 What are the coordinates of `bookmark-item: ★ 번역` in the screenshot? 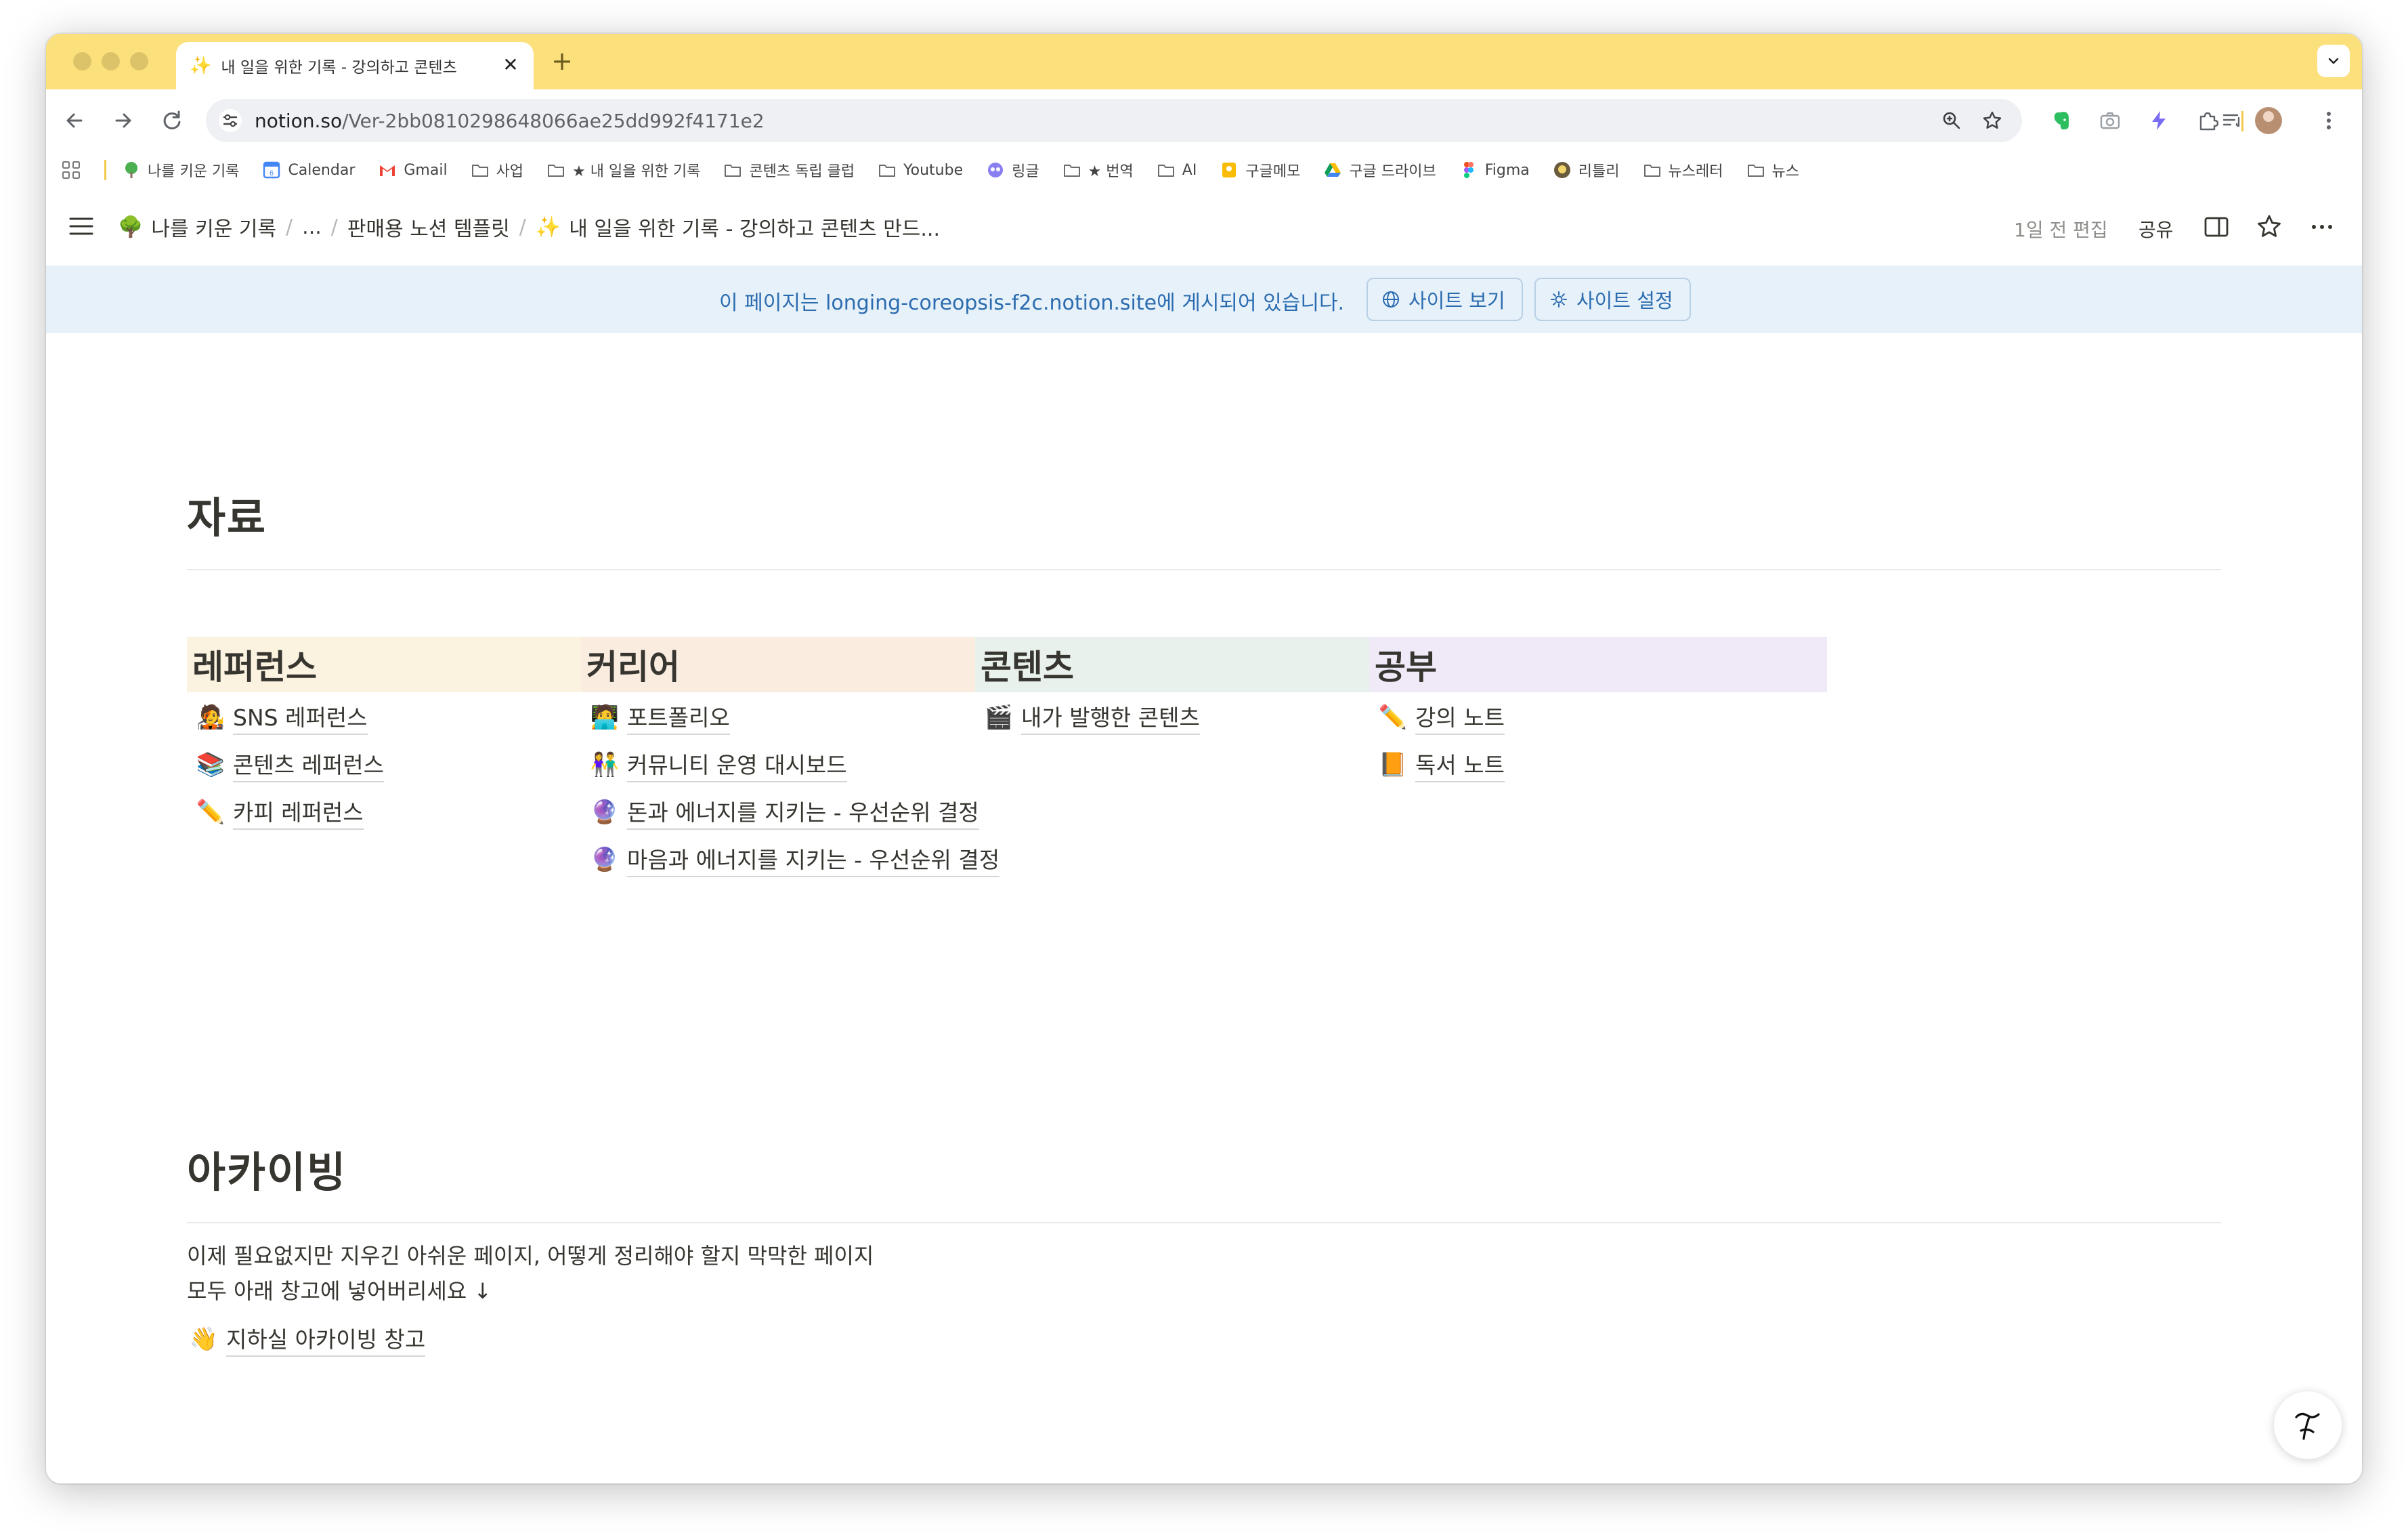 It's located at (1098, 170).